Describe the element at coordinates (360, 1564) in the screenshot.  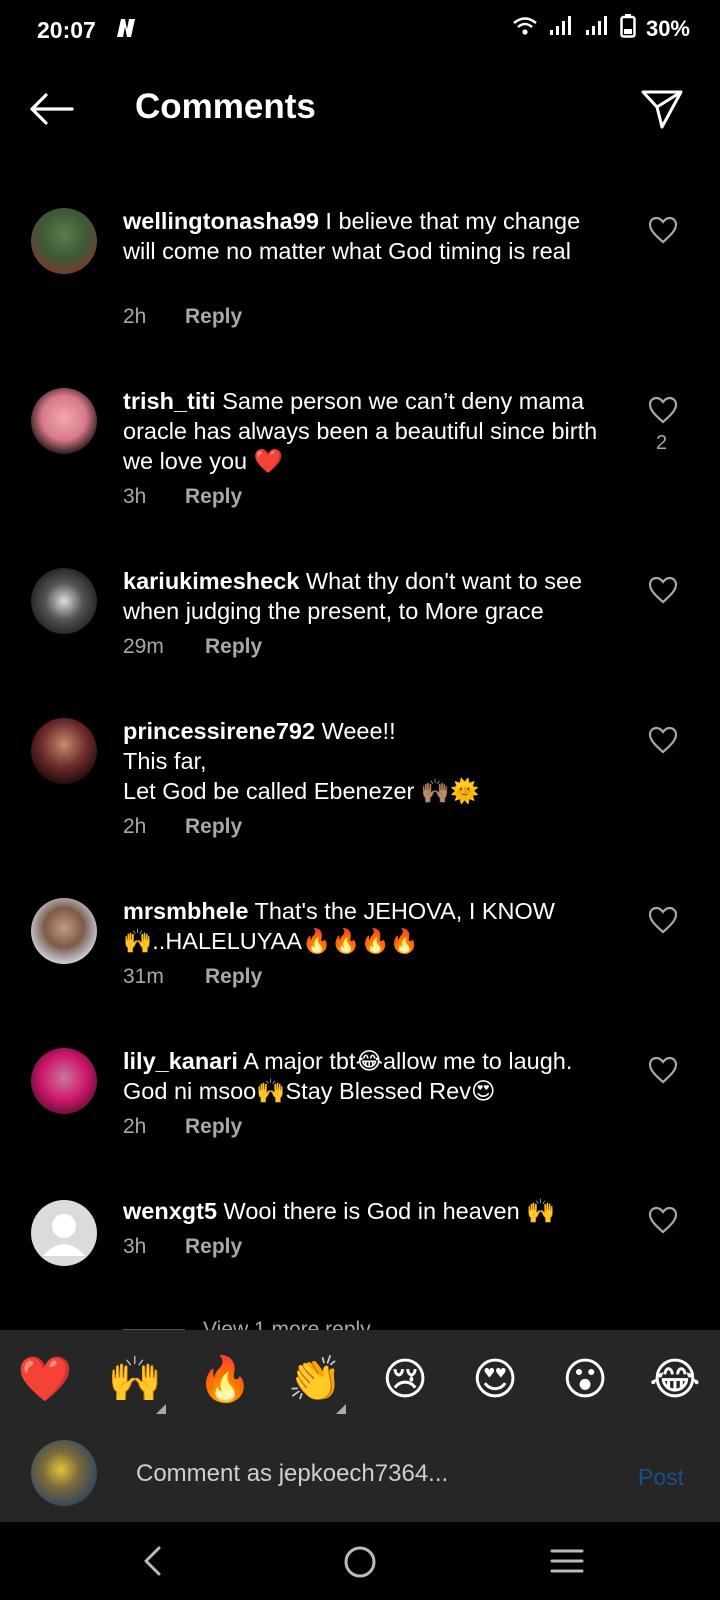
I see `nav-home-icon` at that location.